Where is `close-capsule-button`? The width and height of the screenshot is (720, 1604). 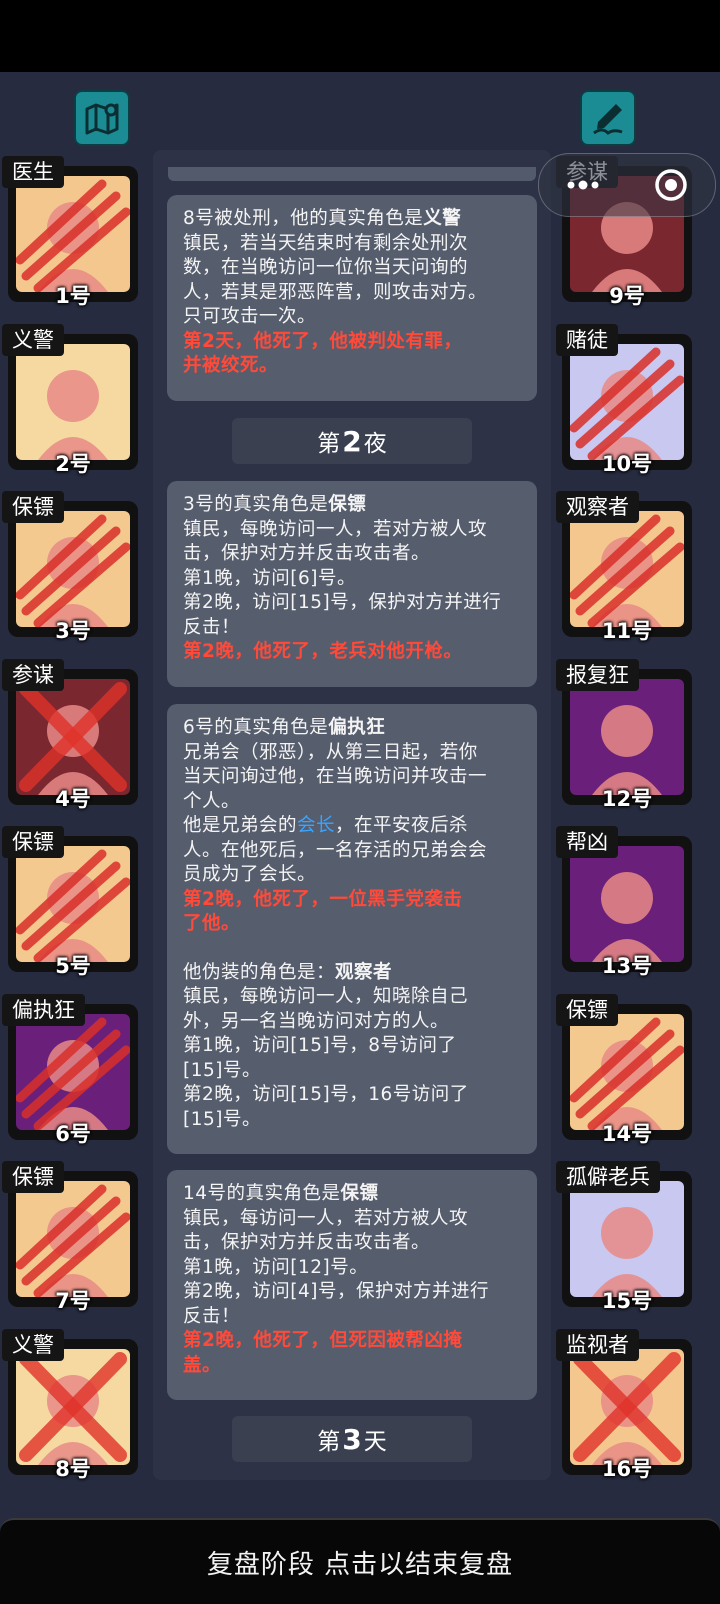
close-capsule-button is located at coordinates (671, 185).